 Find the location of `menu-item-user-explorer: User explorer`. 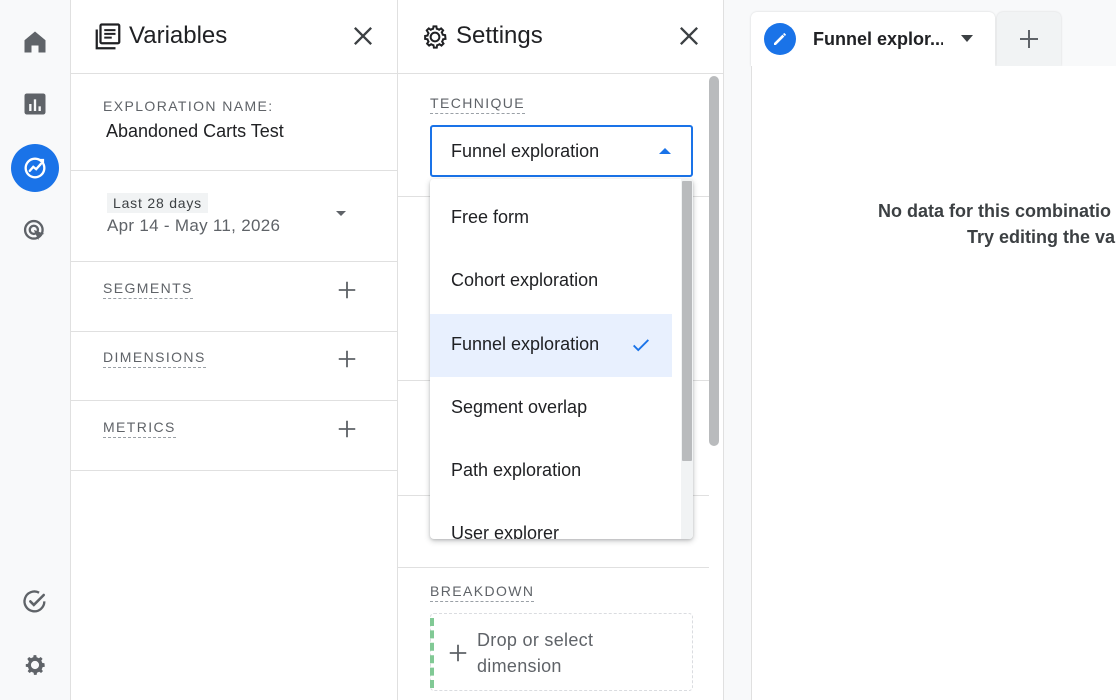

menu-item-user-explorer: User explorer is located at coordinates (551, 521).